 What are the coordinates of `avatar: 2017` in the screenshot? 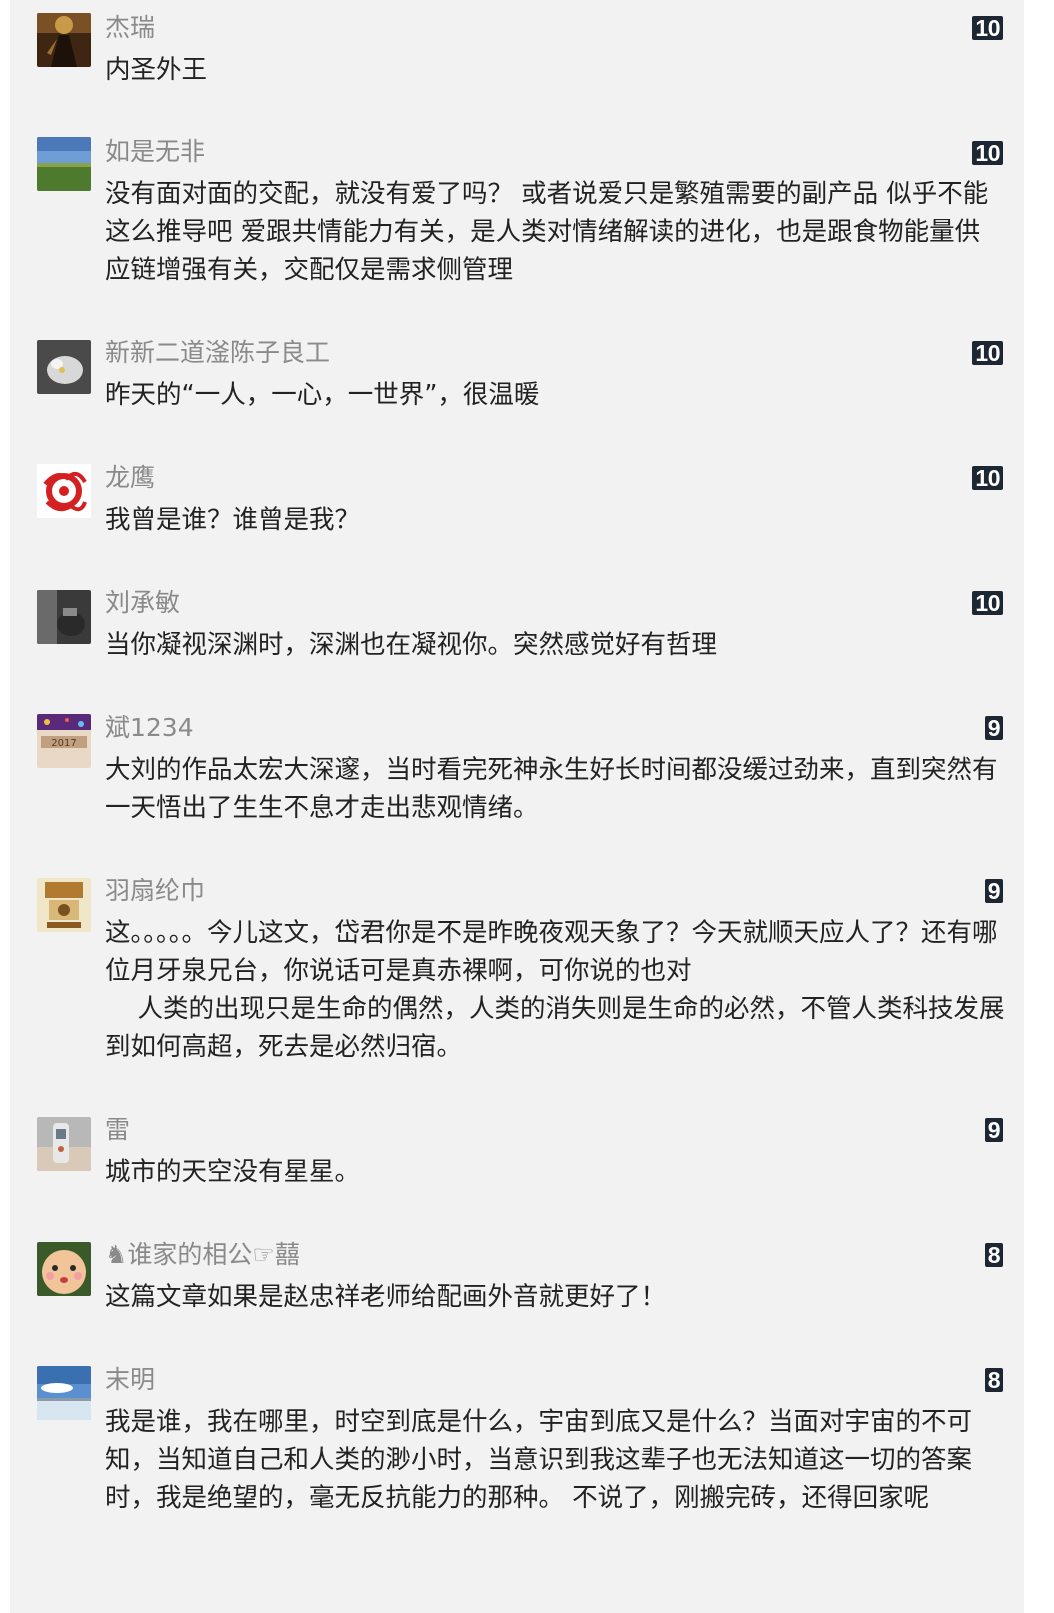 It's located at (64, 741).